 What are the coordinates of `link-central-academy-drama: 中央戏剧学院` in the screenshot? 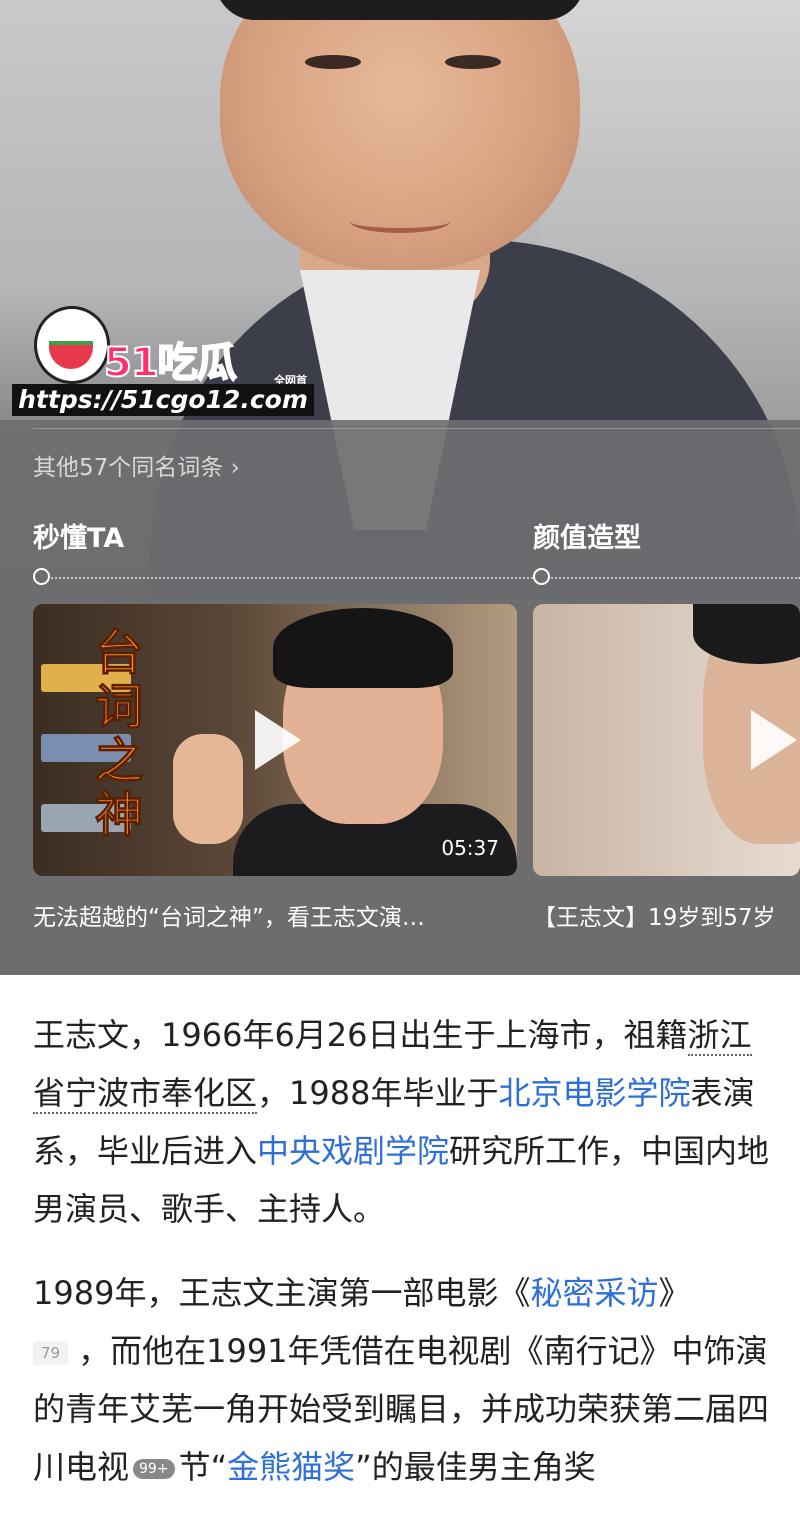 It's located at (353, 1151).